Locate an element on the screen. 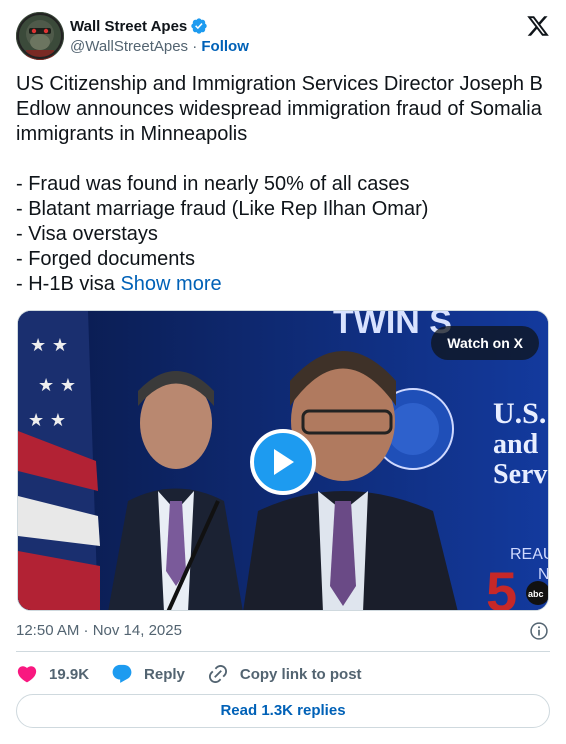 The image size is (566, 744). backdrop-agency-line3: Serv is located at coordinates (520, 474).